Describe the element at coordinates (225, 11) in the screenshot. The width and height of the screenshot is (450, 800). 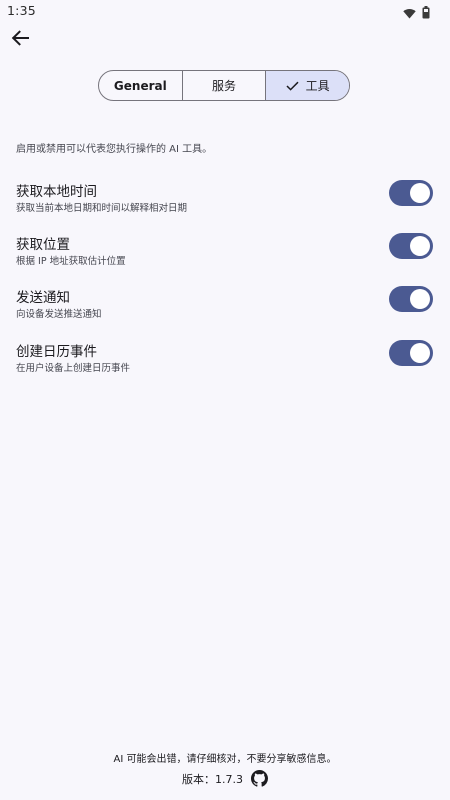
I see `status-bar: 1:35` at that location.